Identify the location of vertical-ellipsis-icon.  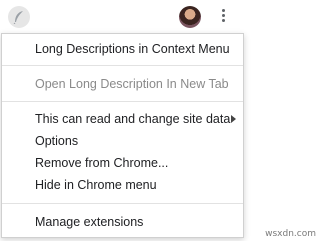
(223, 17).